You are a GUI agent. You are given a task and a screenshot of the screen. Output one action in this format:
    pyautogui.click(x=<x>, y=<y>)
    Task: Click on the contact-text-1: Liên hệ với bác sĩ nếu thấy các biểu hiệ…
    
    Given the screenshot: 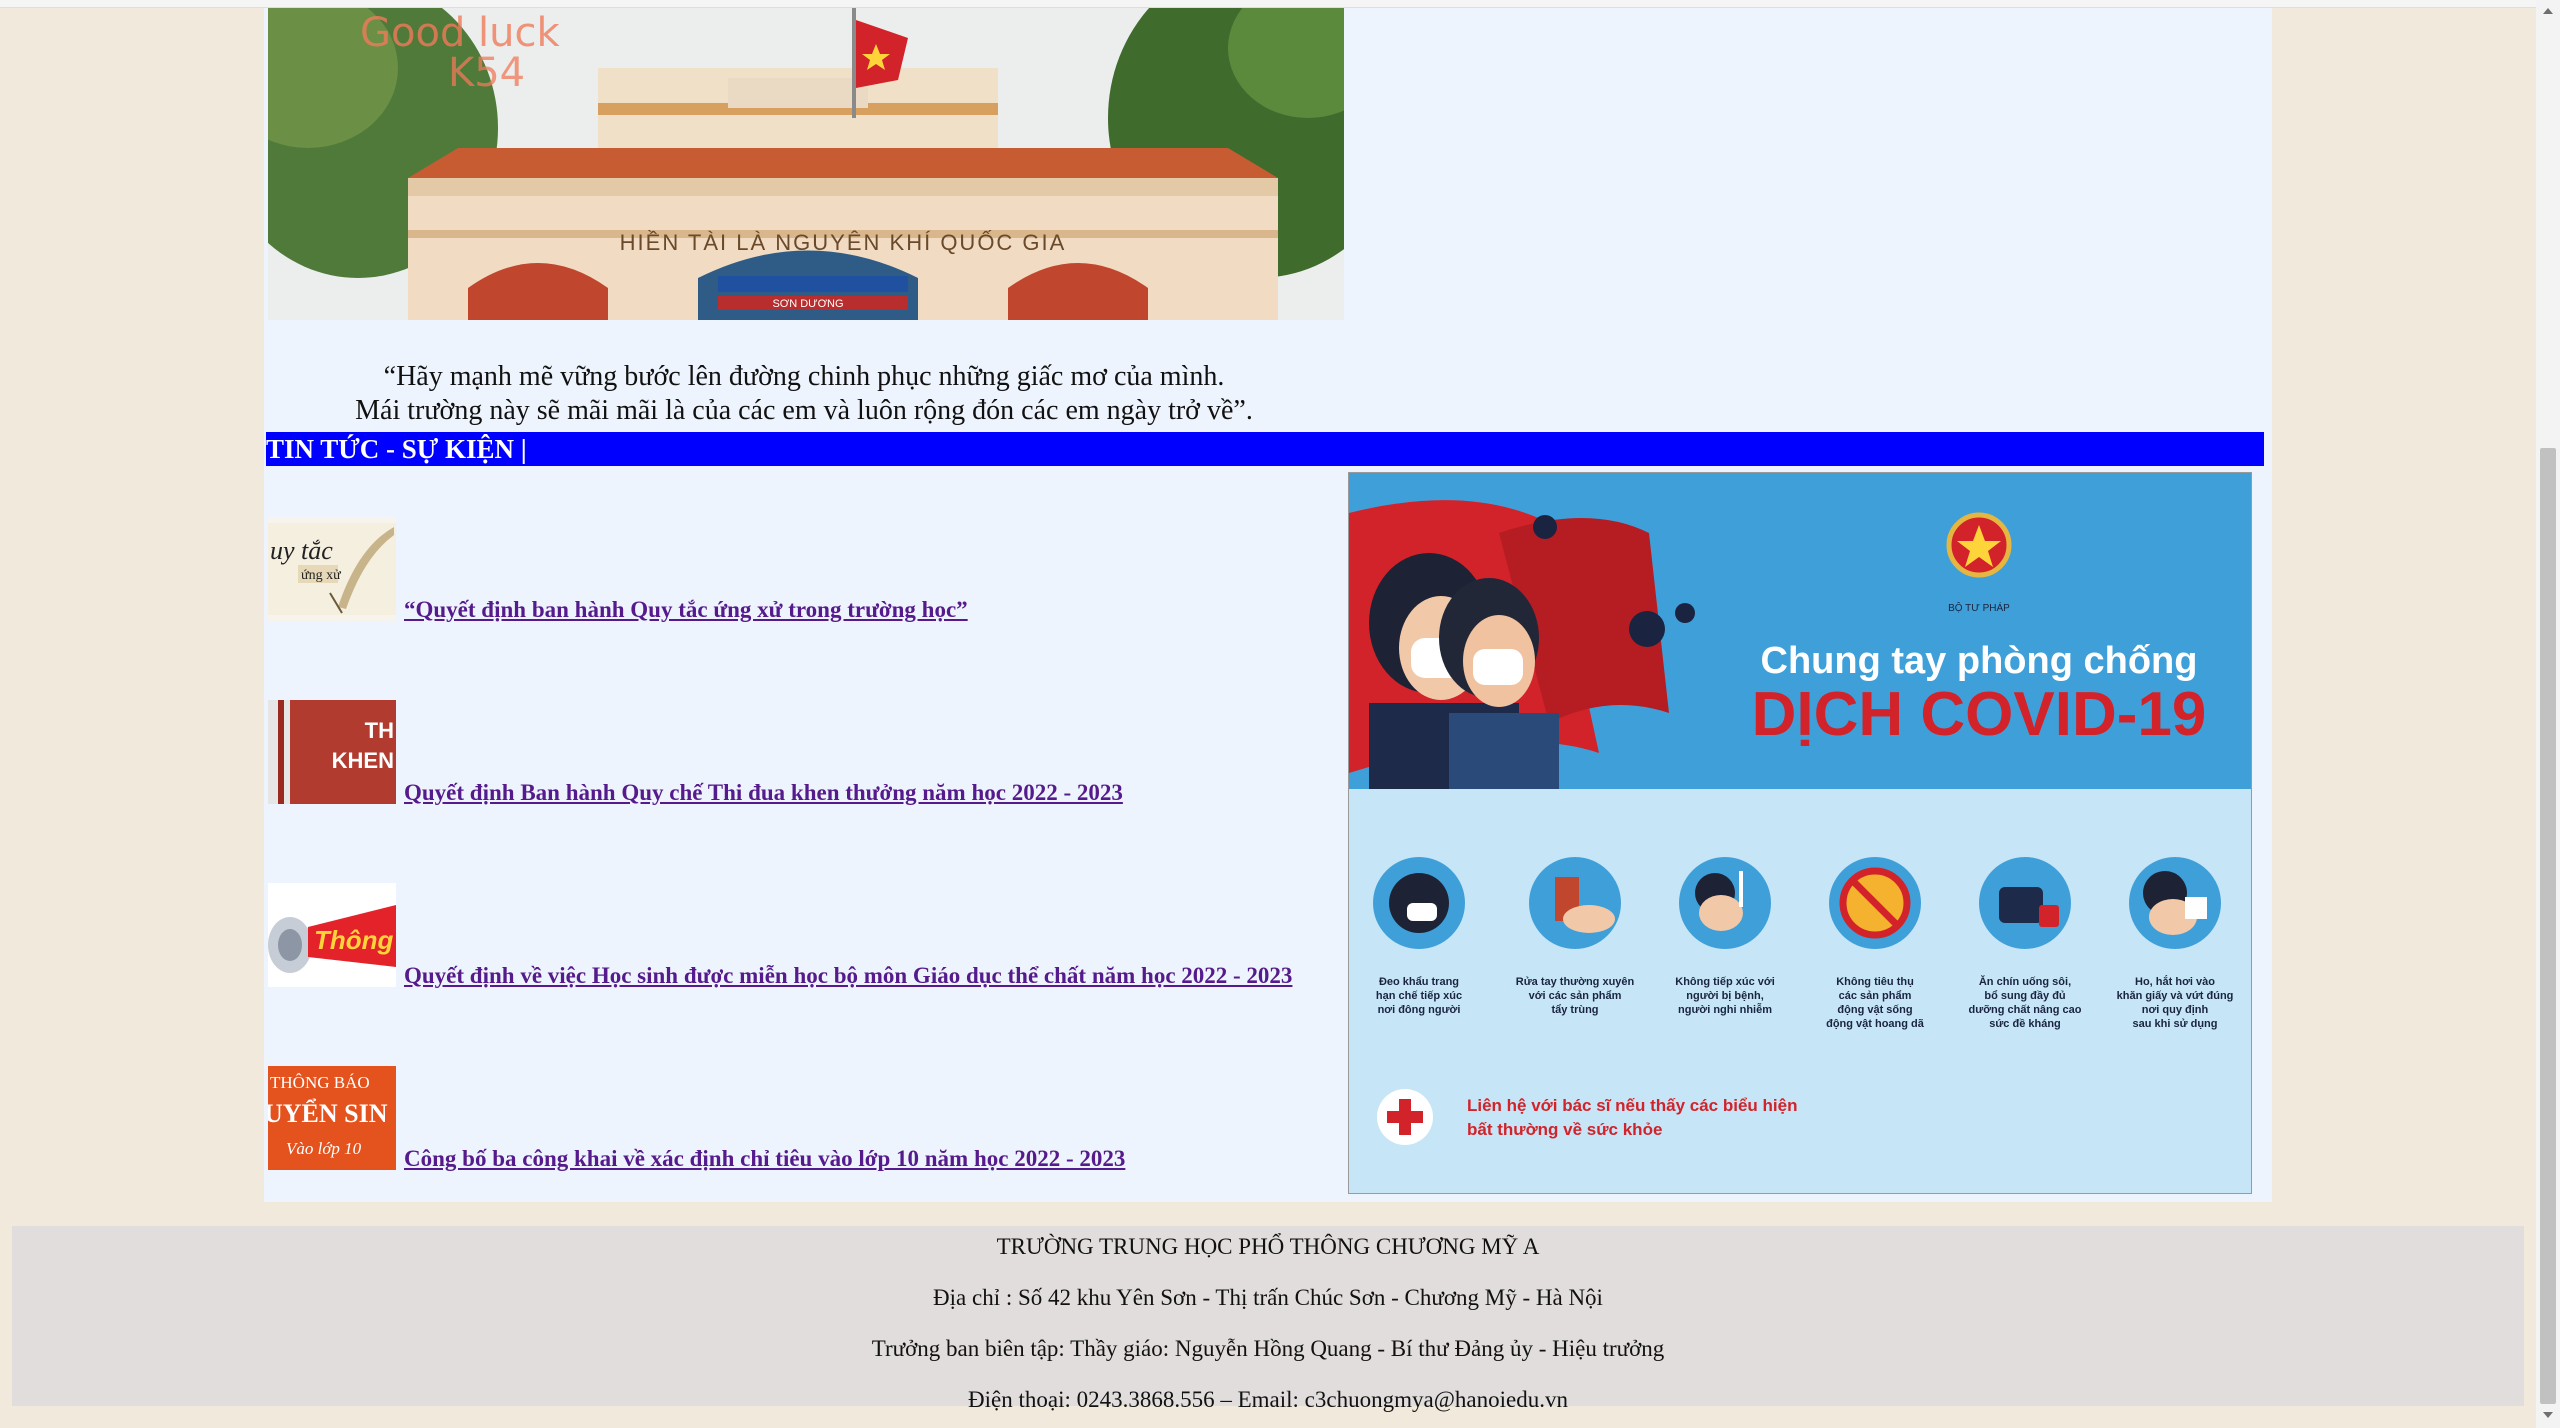 What is the action you would take?
    pyautogui.click(x=1632, y=1105)
    